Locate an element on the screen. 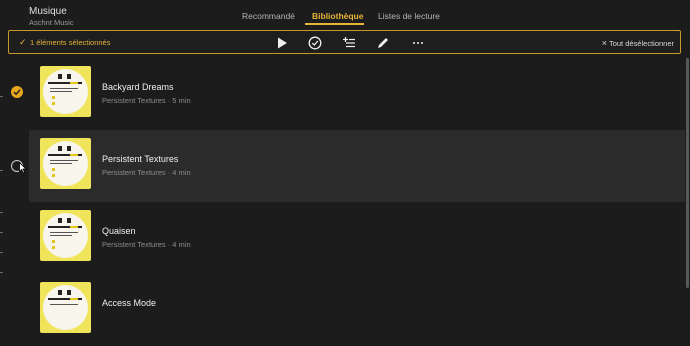 The width and height of the screenshot is (690, 346). selection-count: 1 éléments sélectionnés is located at coordinates (70, 42).